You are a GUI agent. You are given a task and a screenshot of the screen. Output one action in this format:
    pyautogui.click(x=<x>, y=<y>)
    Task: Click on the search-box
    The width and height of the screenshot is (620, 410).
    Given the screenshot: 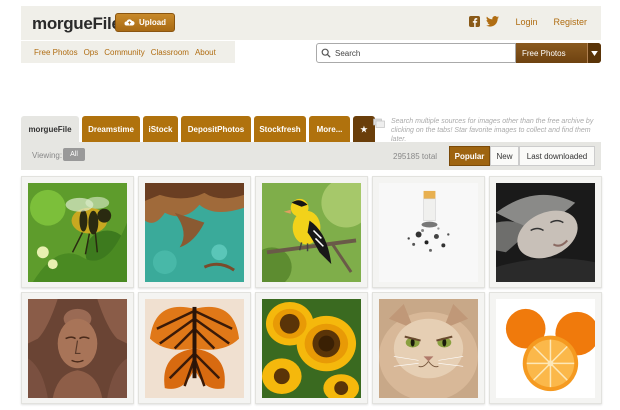 What is the action you would take?
    pyautogui.click(x=416, y=53)
    